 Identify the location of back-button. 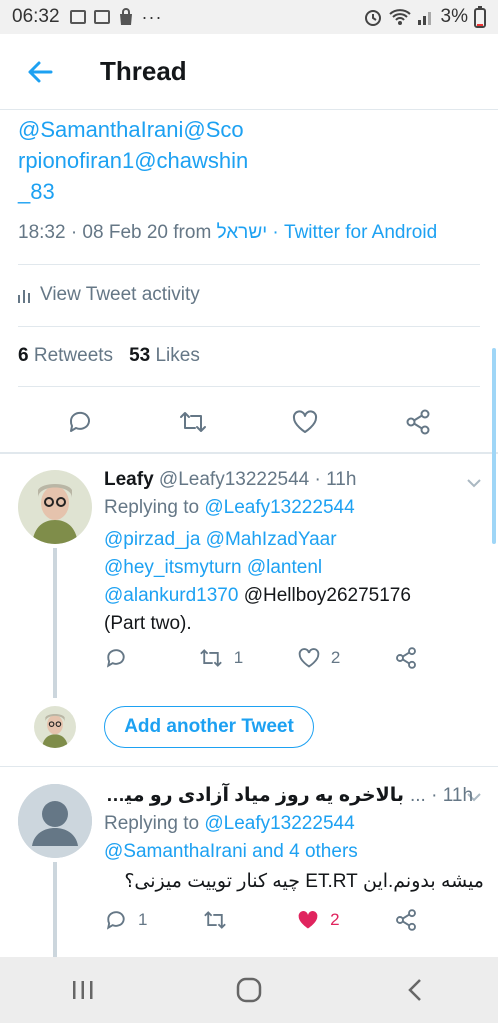
(40, 72).